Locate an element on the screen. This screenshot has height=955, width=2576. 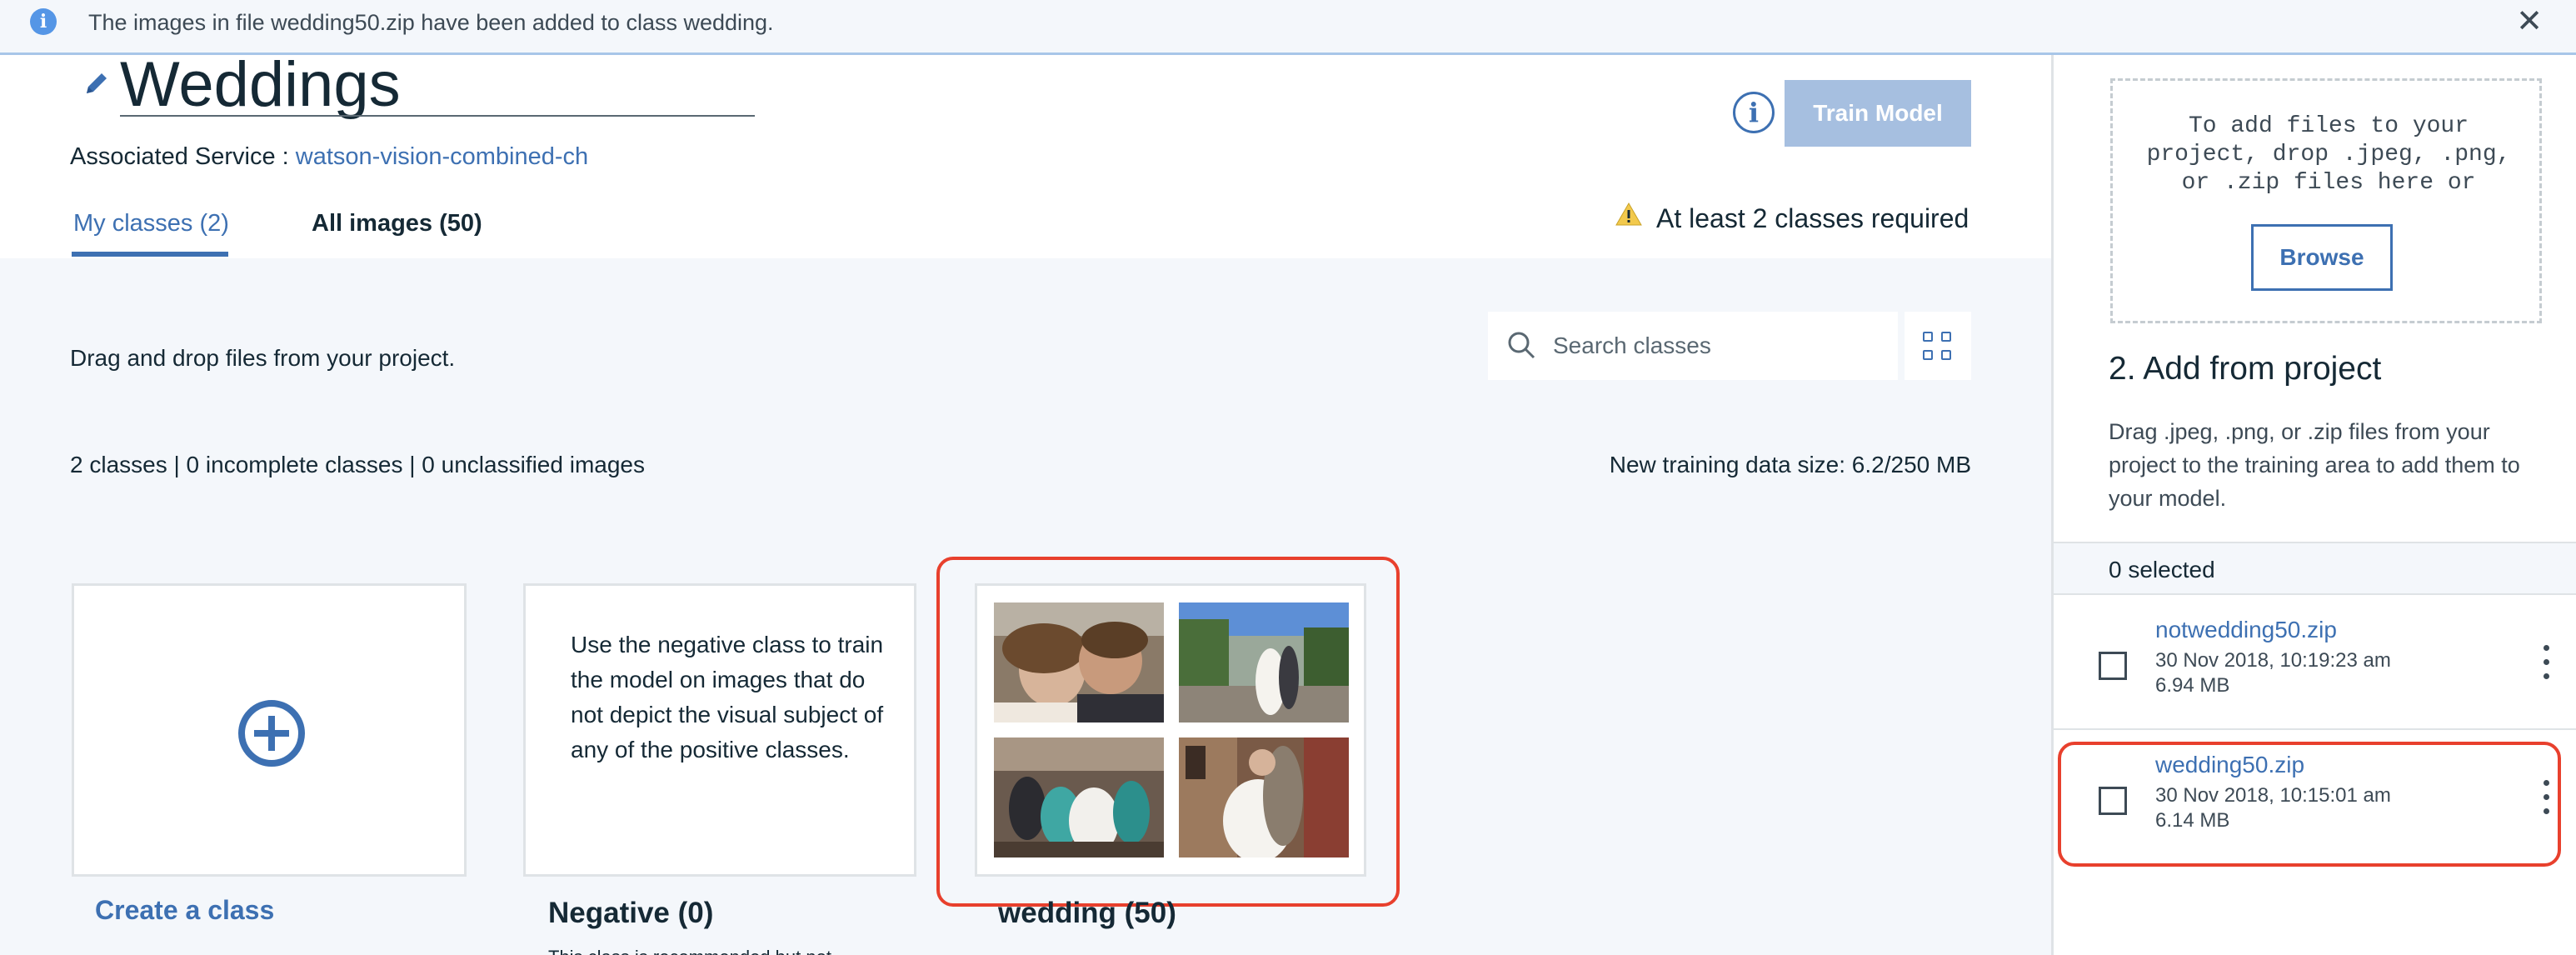
warning-icon is located at coordinates (1628, 214).